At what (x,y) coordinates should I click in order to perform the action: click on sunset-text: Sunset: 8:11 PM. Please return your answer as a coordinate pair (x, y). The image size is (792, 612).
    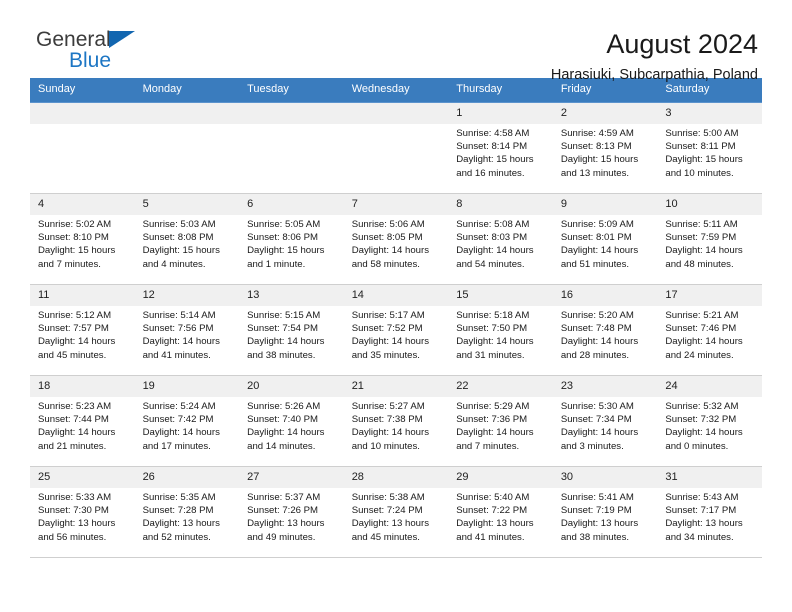
    Looking at the image, I should click on (700, 147).